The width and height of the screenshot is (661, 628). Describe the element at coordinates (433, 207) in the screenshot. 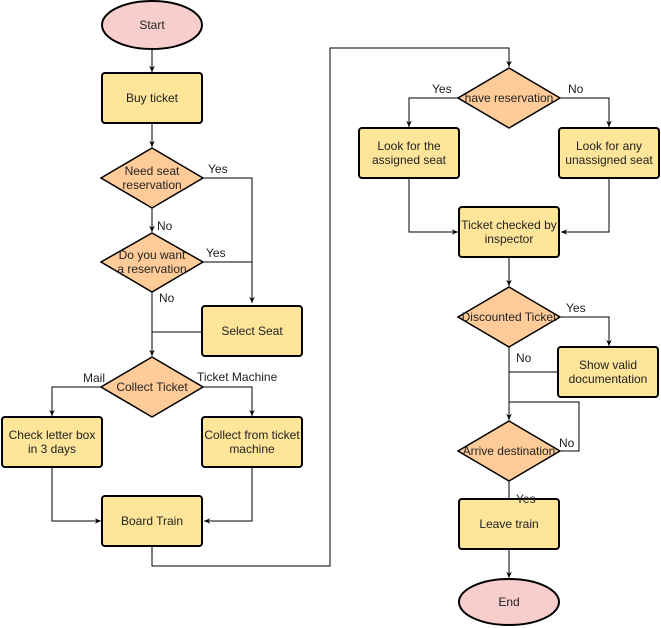

I see `edge-assigned-checked` at that location.